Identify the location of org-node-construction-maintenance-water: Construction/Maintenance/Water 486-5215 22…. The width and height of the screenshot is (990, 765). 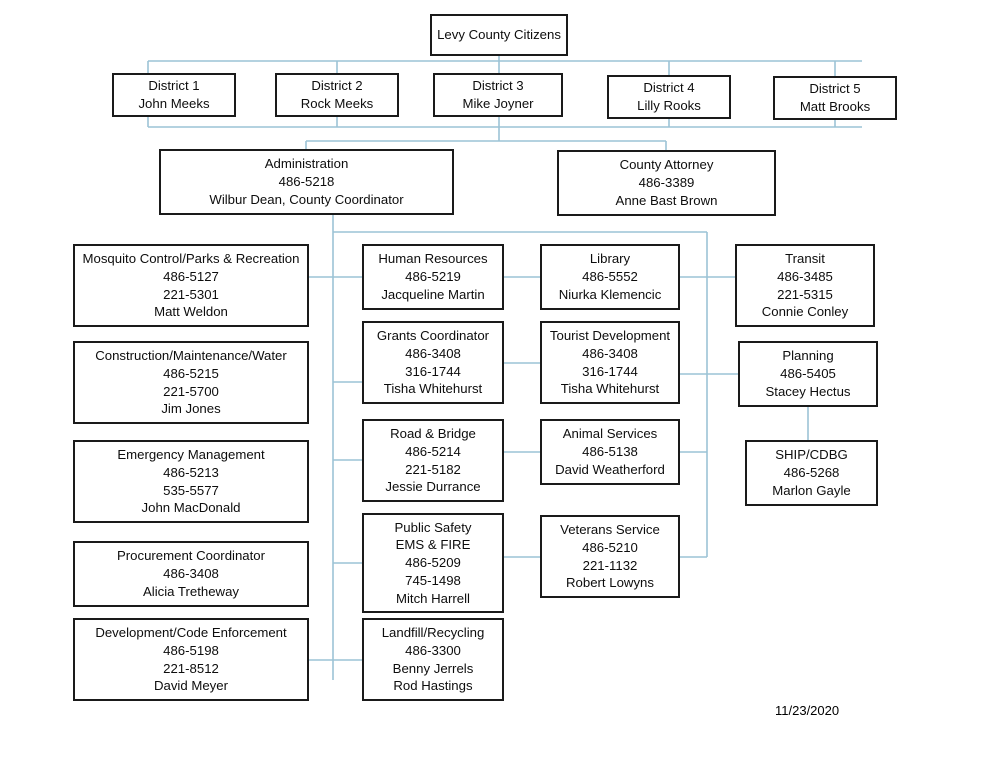
(191, 382).